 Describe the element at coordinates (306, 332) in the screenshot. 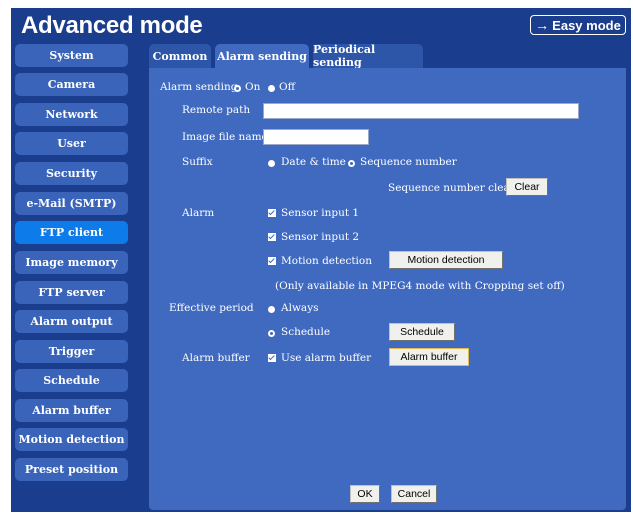

I see `effective-period-schedule-label: Schedule` at that location.